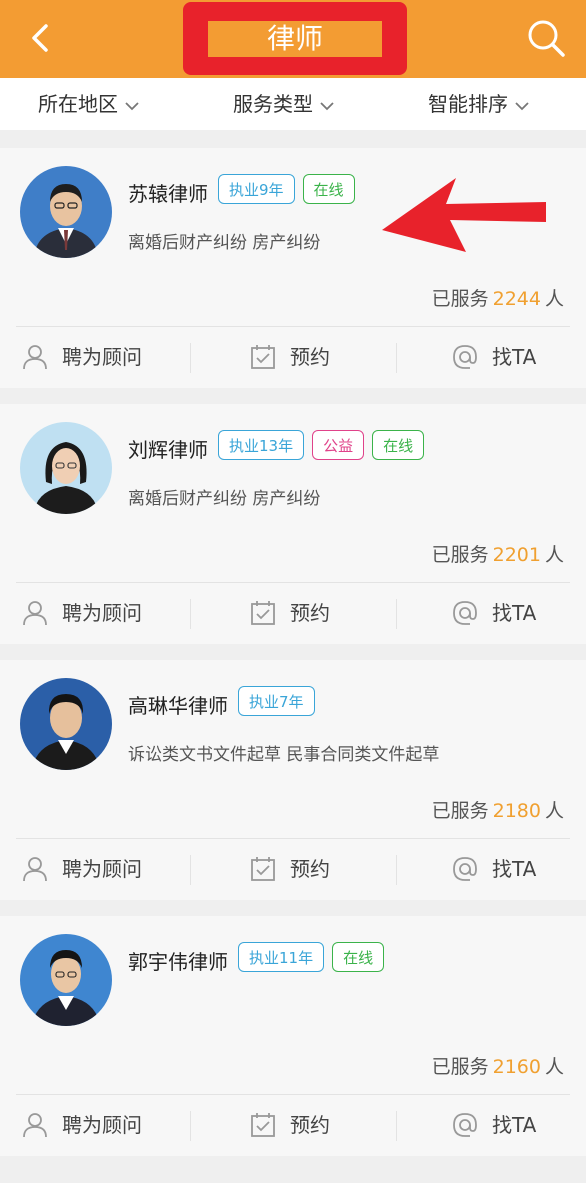 The image size is (586, 1183). I want to click on red-arrow-annotation, so click(464, 215).